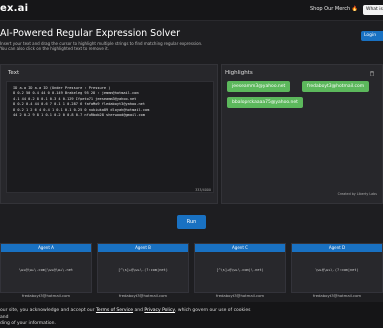 The height and width of the screenshot is (328, 383). I want to click on highlights-panel-label: Highlights, so click(239, 73).